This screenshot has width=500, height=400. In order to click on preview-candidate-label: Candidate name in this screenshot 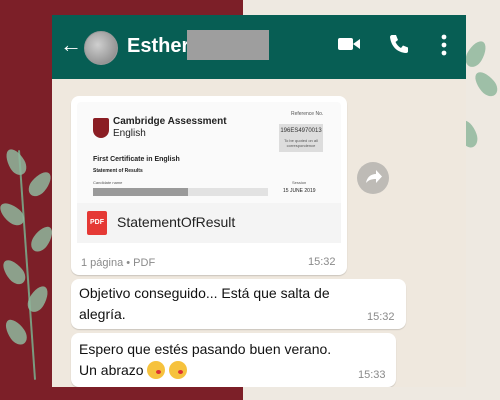, I will do `click(108, 182)`.